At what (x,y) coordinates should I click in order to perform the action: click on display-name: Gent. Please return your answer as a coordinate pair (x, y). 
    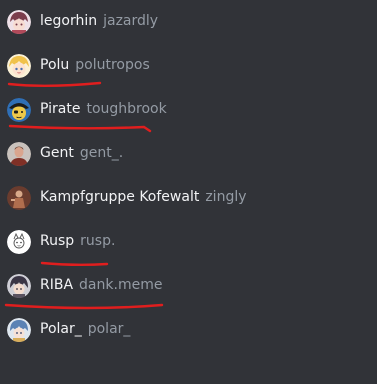
    Looking at the image, I should click on (57, 153).